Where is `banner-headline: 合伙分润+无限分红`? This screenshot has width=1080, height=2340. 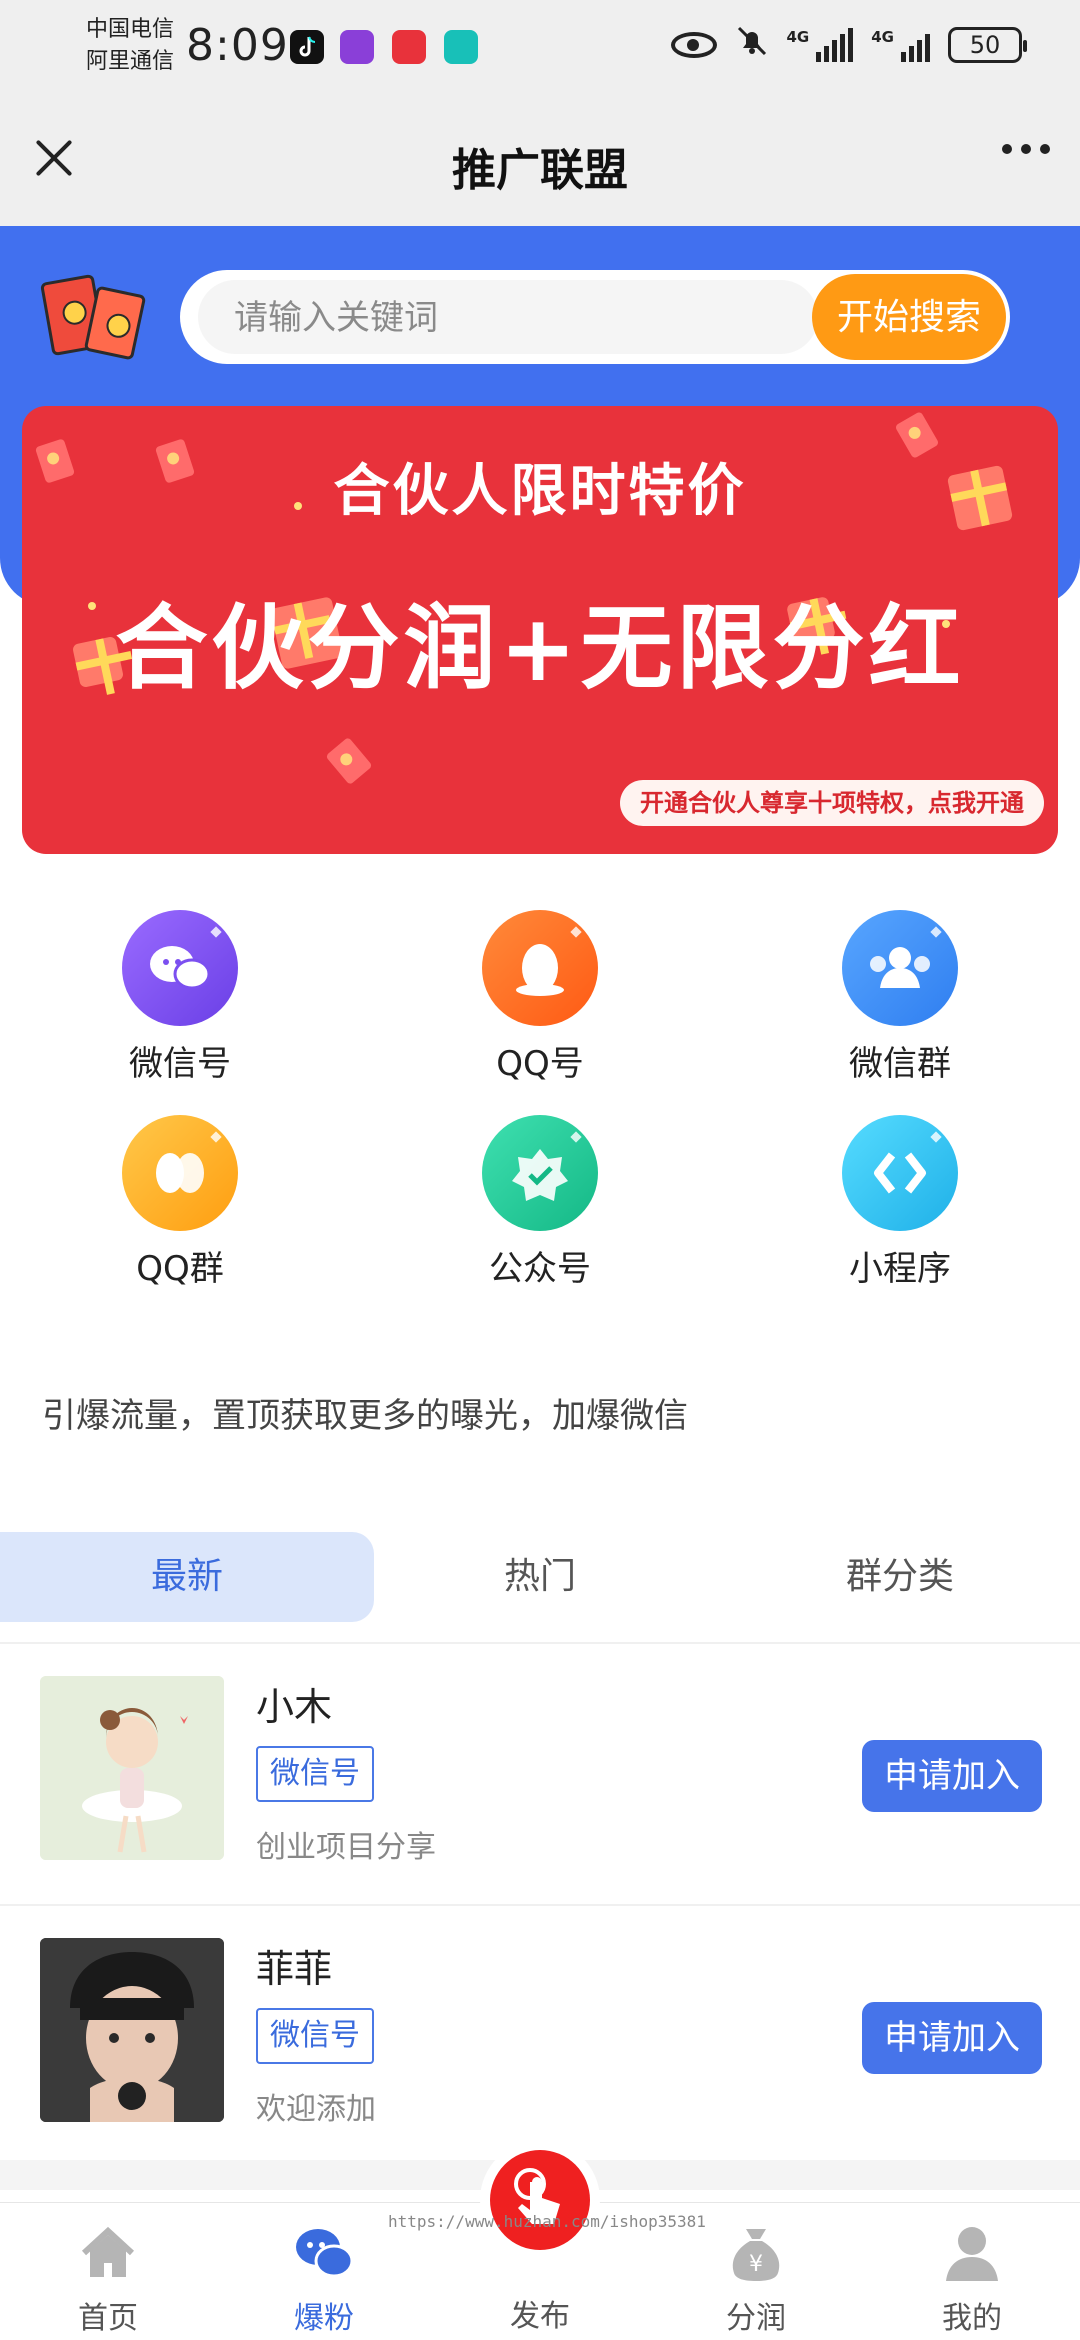 banner-headline: 合伙分润+无限分红 is located at coordinates (540, 648).